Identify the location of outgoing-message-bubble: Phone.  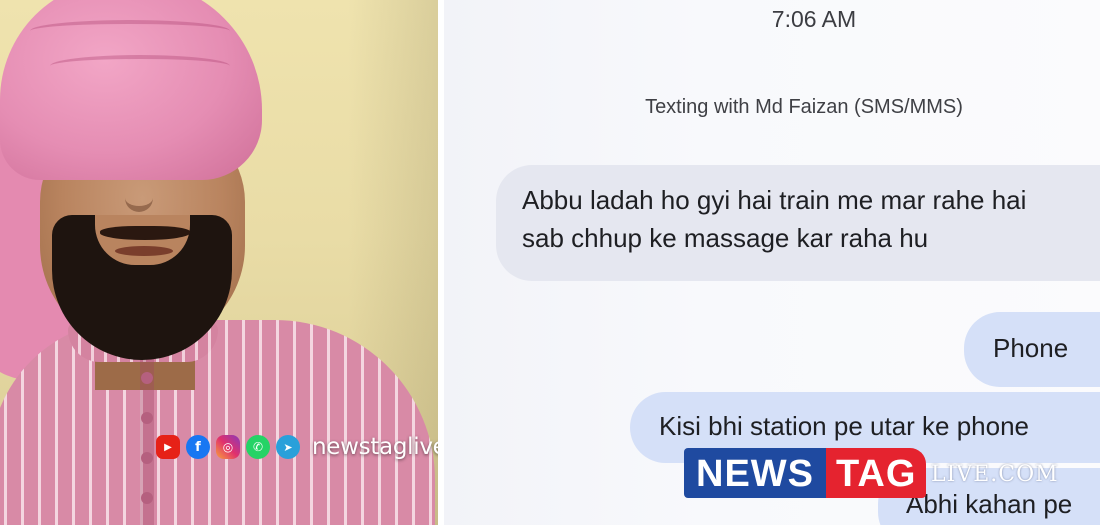
(1032, 349).